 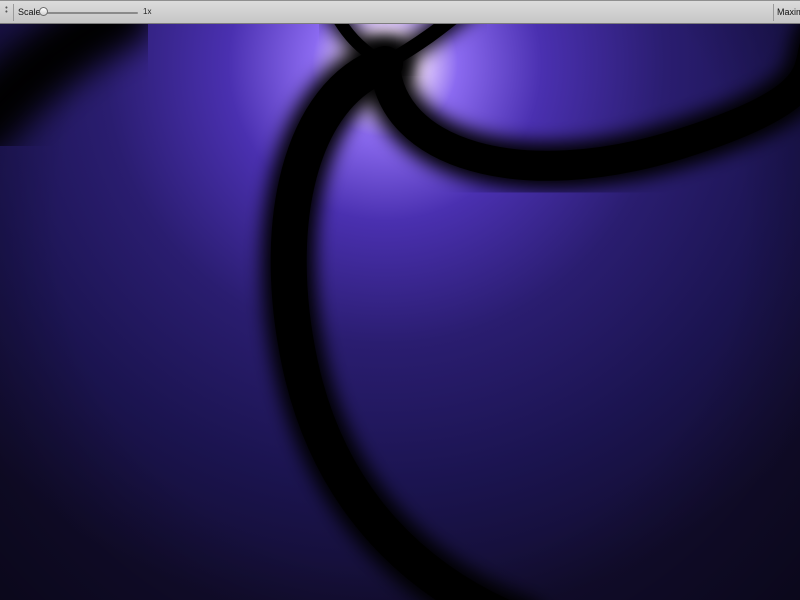 What do you see at coordinates (147, 11) in the screenshot?
I see `scale-value: 1x` at bounding box center [147, 11].